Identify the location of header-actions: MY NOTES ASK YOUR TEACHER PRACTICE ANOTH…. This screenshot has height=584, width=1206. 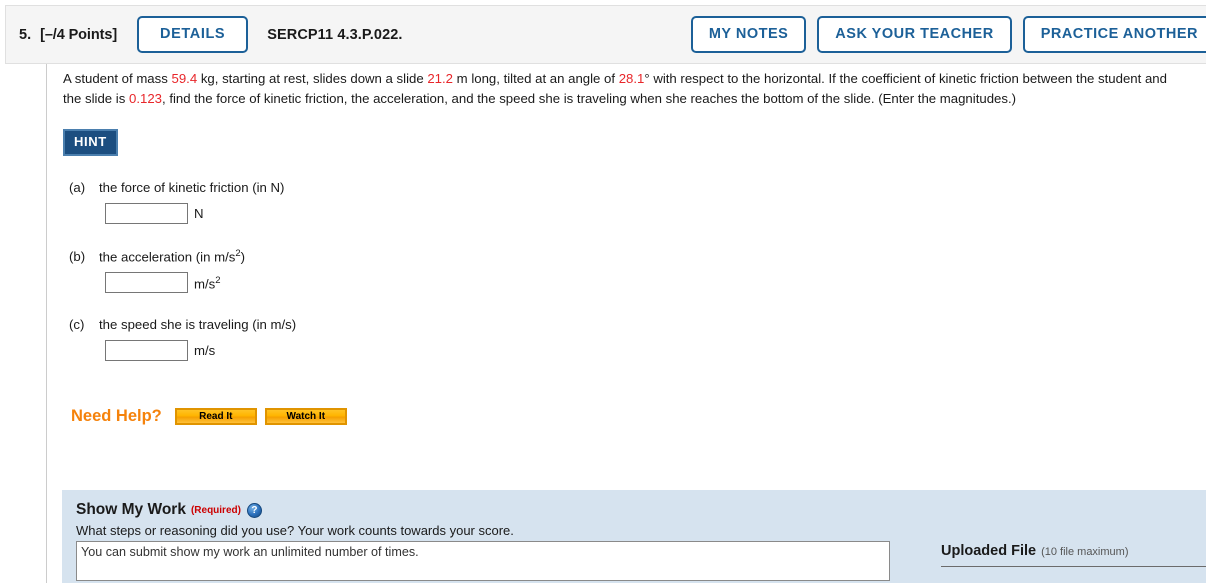
(948, 34).